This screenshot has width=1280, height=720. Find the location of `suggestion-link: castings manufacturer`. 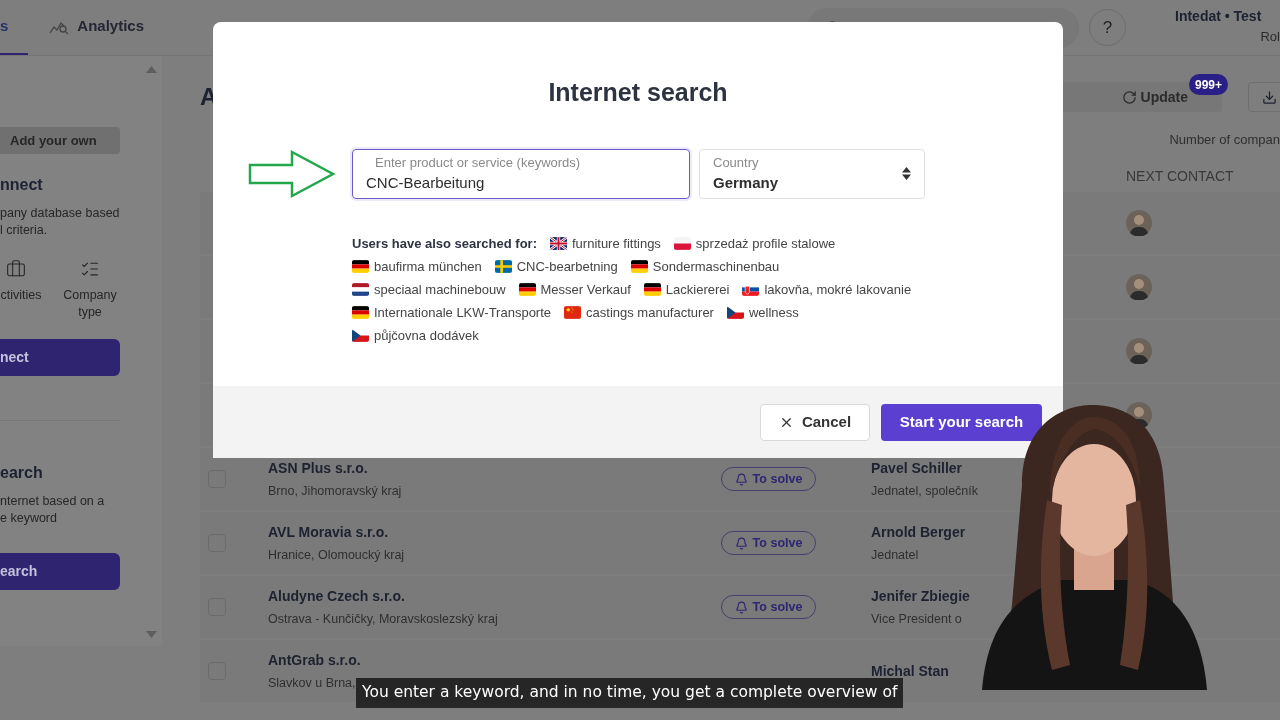

suggestion-link: castings manufacturer is located at coordinates (639, 312).